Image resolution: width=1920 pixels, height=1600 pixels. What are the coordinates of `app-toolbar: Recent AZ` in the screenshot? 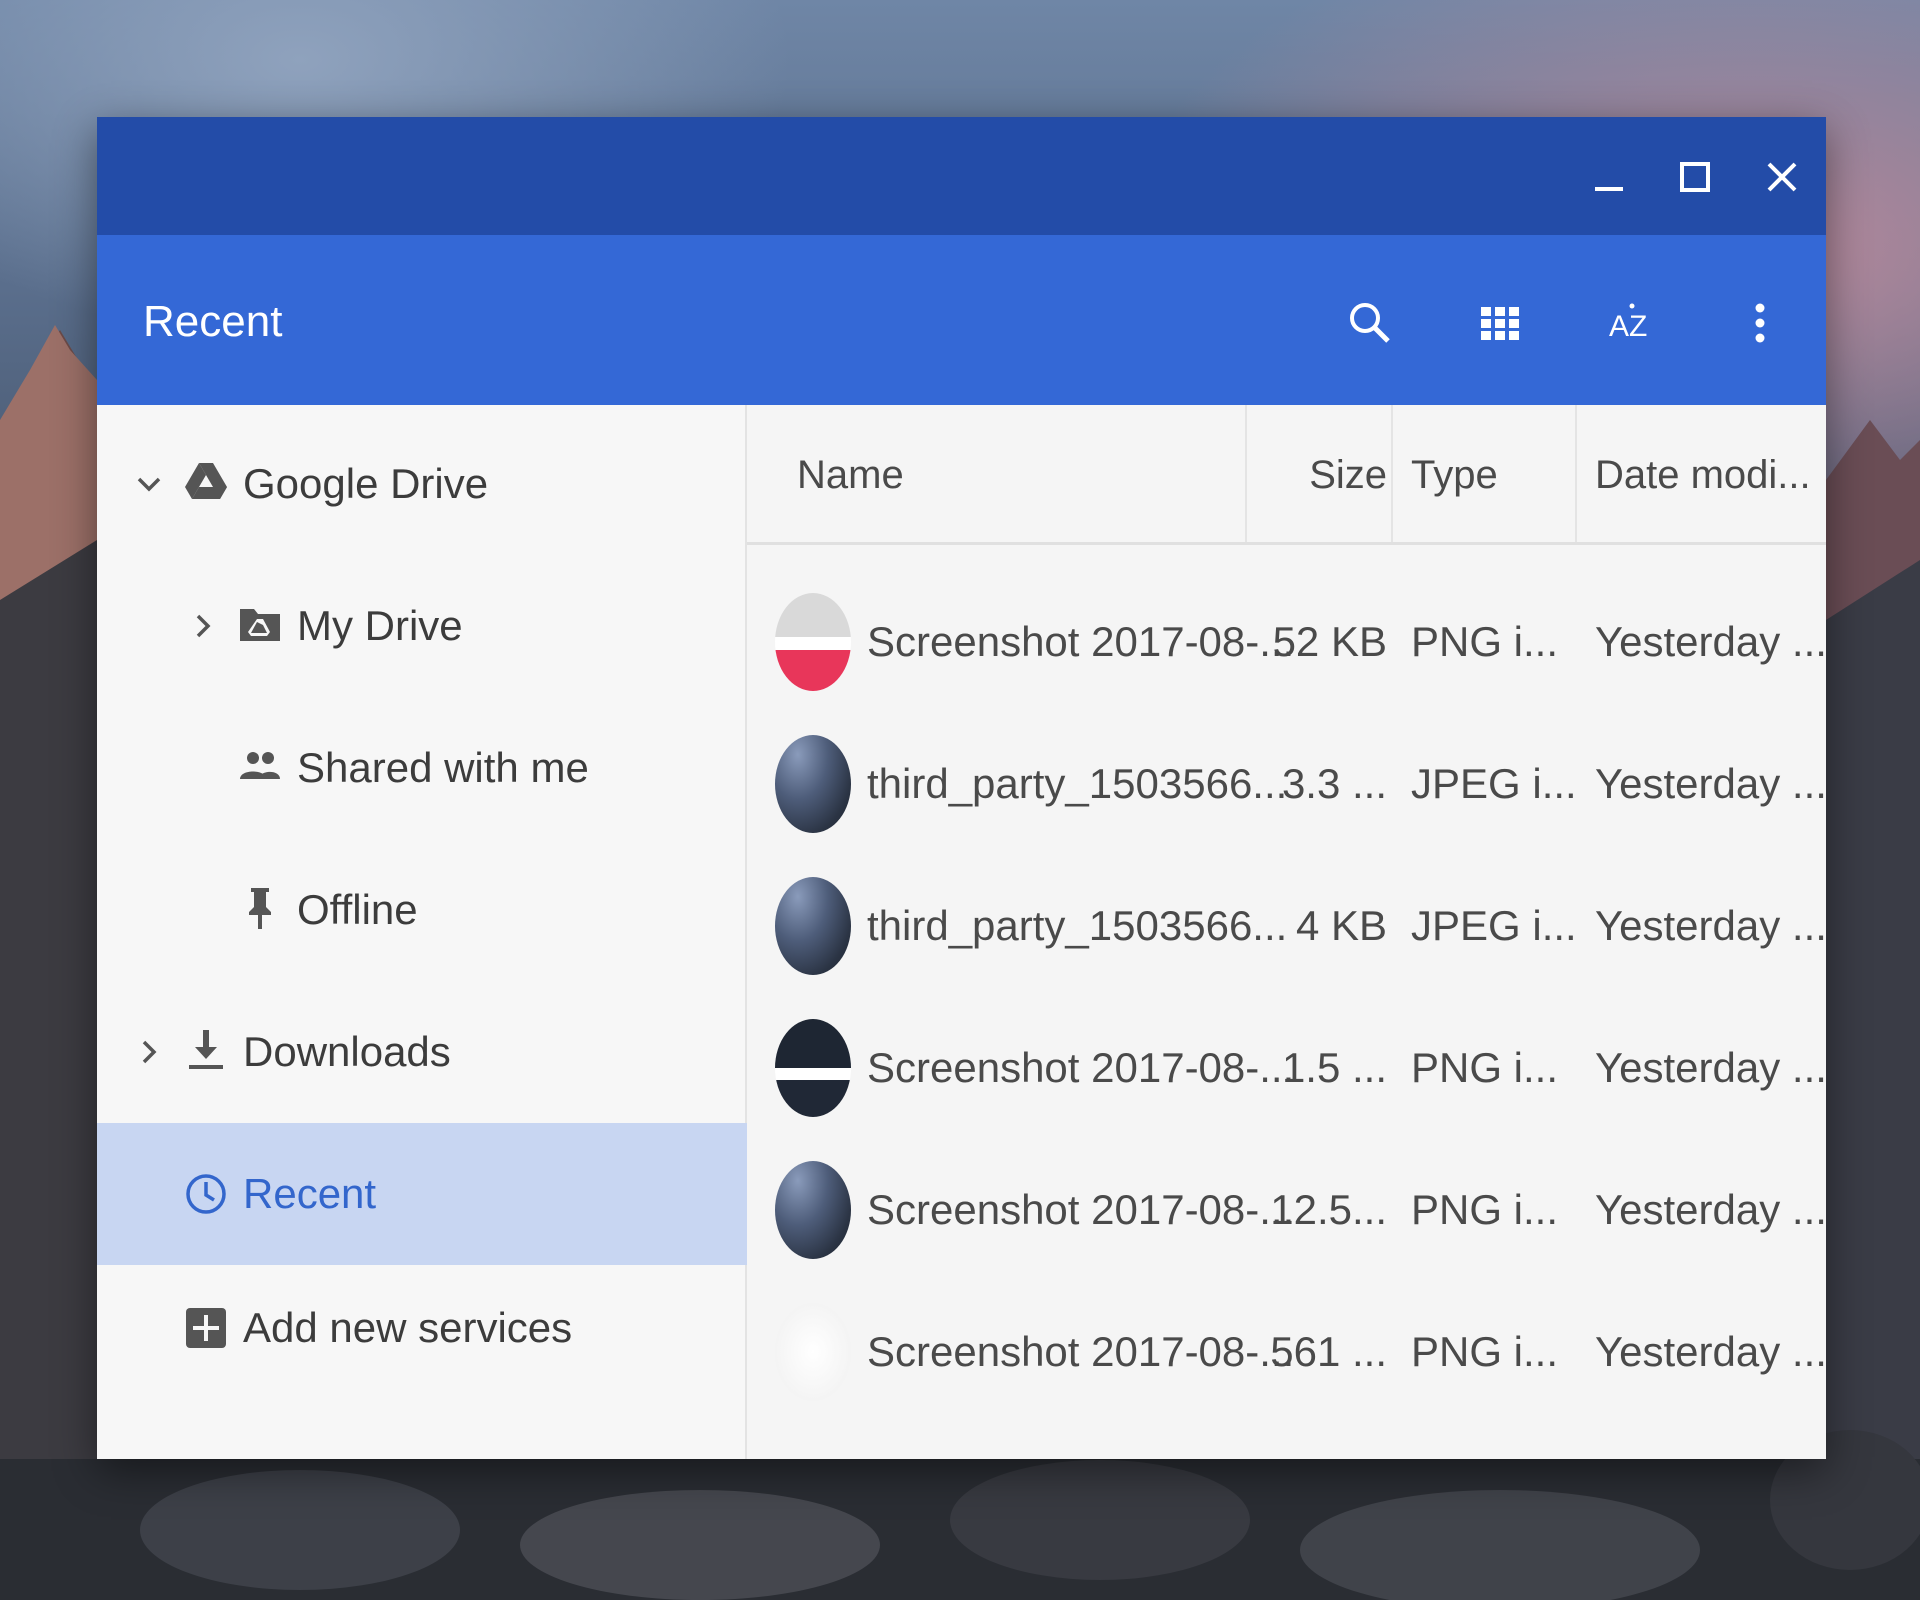 It's located at (961, 320).